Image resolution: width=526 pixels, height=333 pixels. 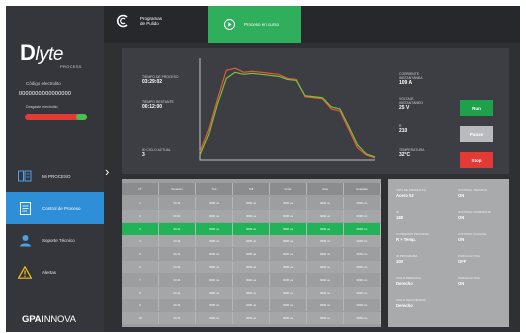 What do you see at coordinates (411, 76) in the screenshot?
I see `stat-label: CORRIENTE INSTANTÁNEA` at bounding box center [411, 76].